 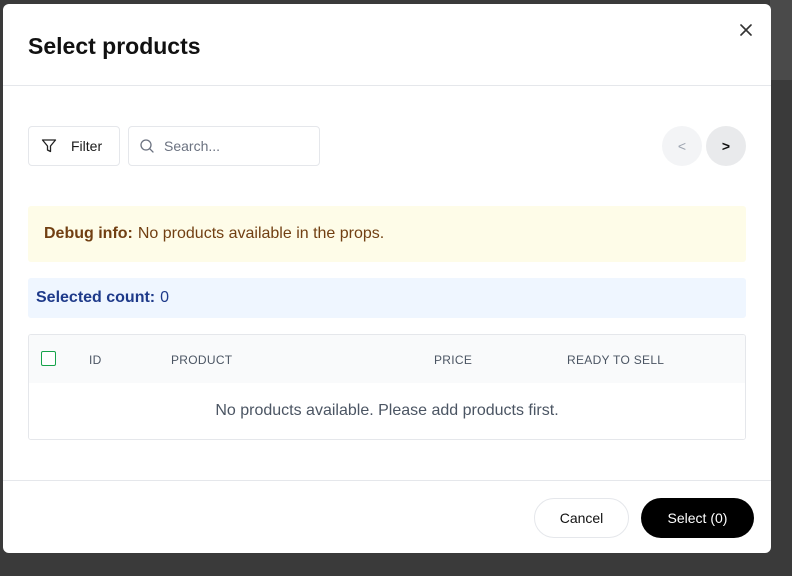 I want to click on close-button, so click(x=746, y=30).